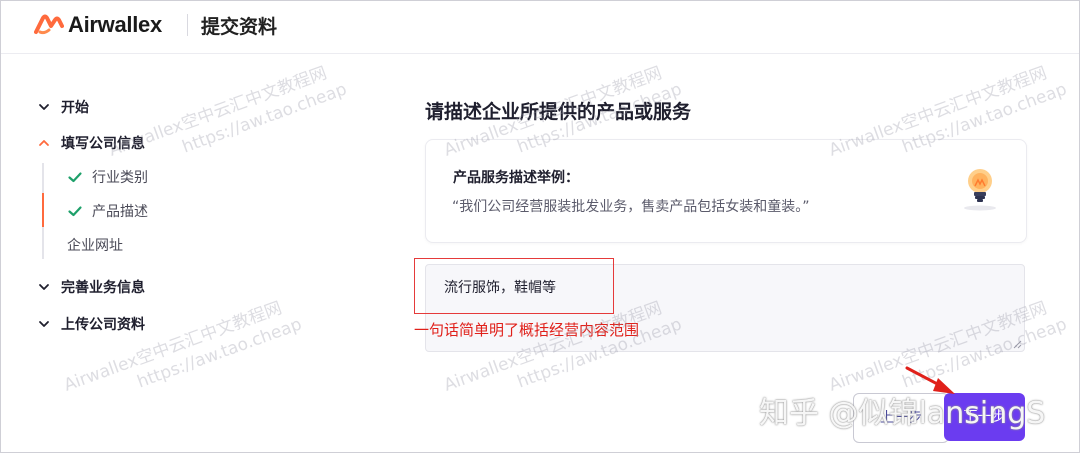 The image size is (1080, 453). I want to click on brand-name: Airwallex, so click(115, 24).